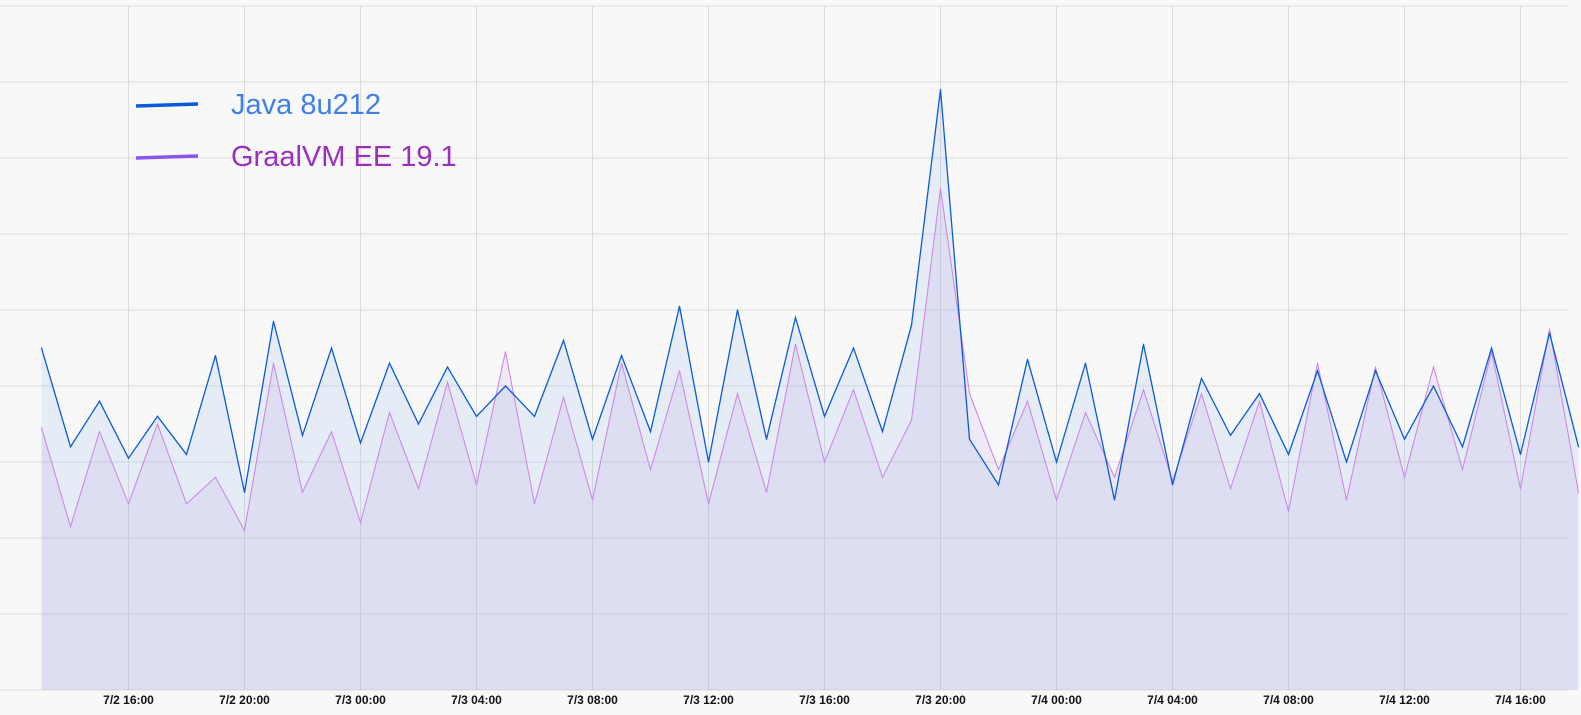  I want to click on legend-label-graalvm: GraalVM EE 19.1, so click(344, 157).